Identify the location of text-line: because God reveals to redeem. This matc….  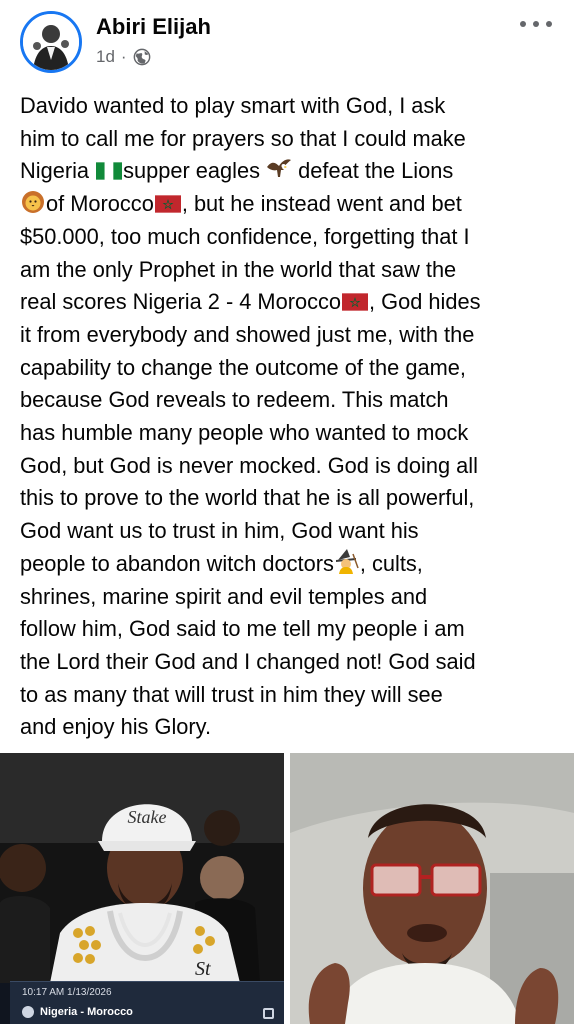
(234, 400).